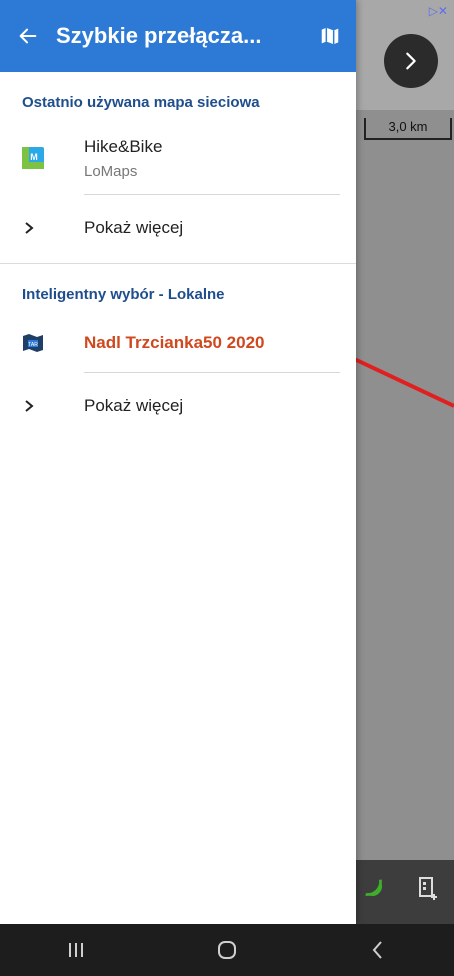 The height and width of the screenshot is (976, 454). What do you see at coordinates (111, 171) in the screenshot?
I see `item-subtitle: LoMaps` at bounding box center [111, 171].